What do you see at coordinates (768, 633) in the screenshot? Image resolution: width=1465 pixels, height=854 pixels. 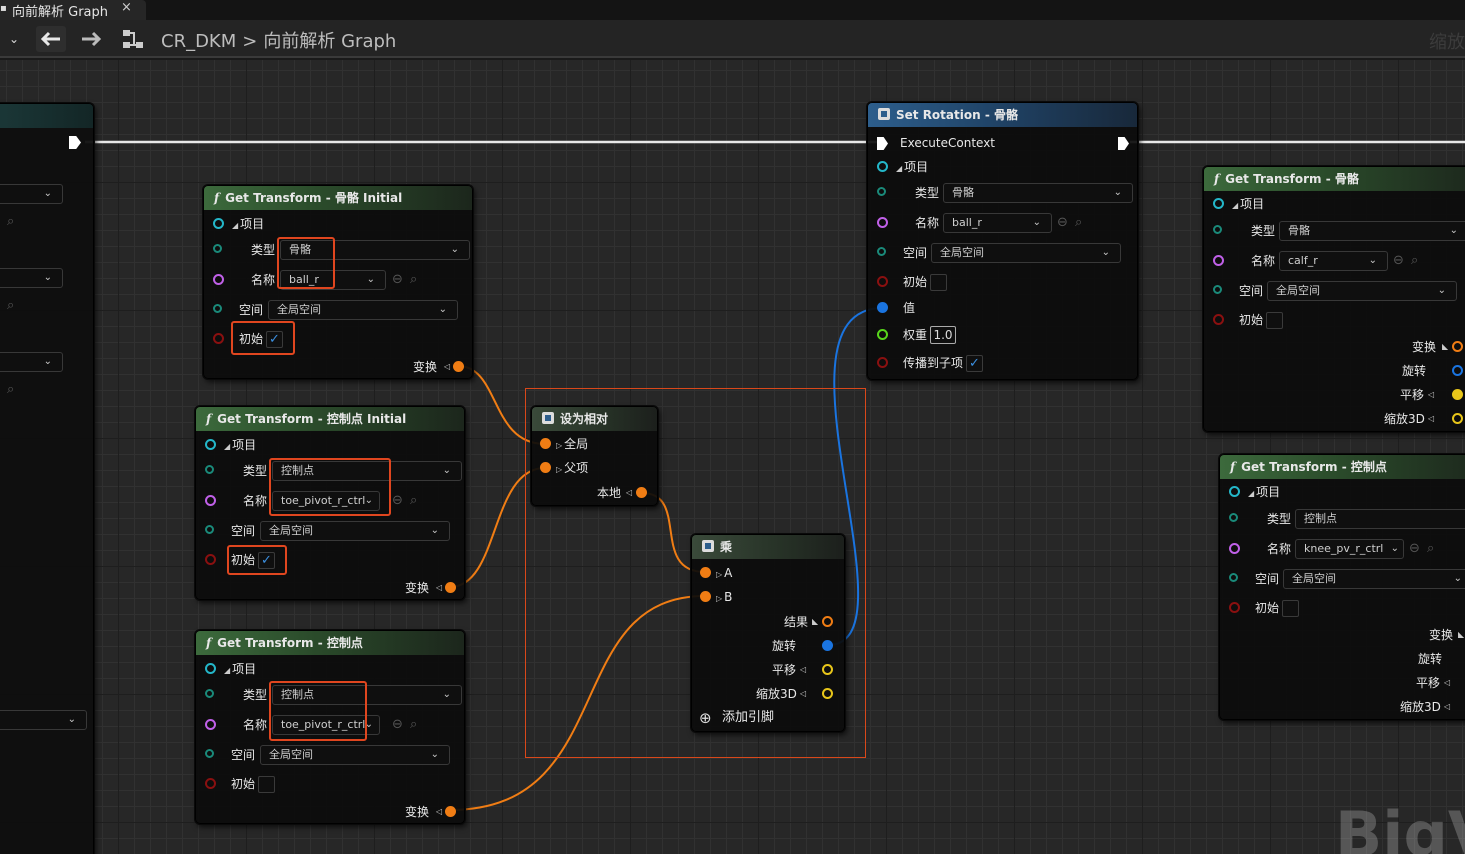 I see `node-multiply: 乘 ▷ A ▷ B 结果 ◣ 旋转 平移 ◁ 缩放3D ◁ ⊕ 添加引脚` at bounding box center [768, 633].